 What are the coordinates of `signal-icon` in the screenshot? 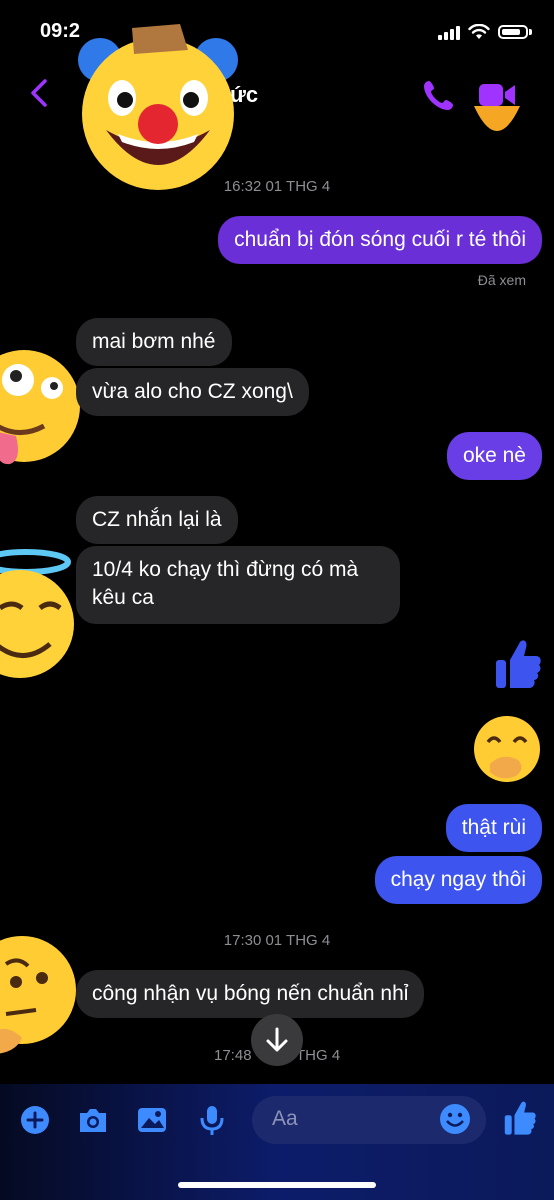 It's located at (449, 32).